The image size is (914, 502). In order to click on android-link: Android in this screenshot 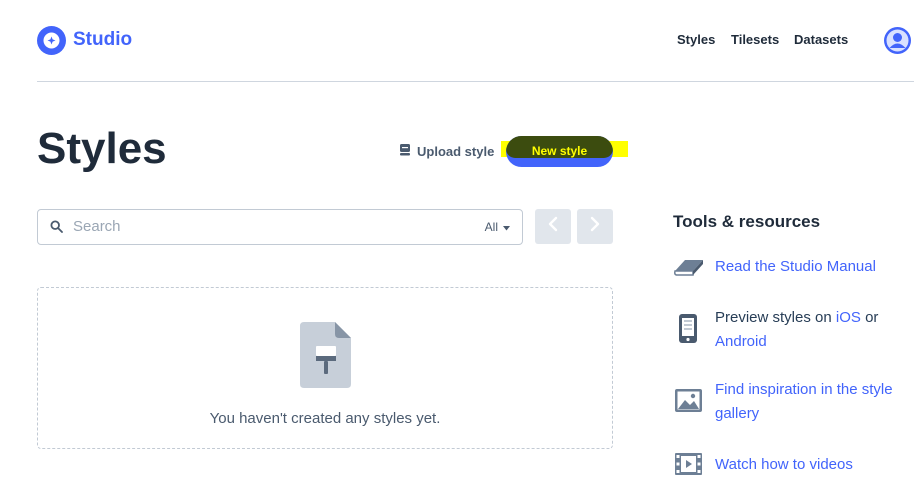, I will do `click(741, 341)`.